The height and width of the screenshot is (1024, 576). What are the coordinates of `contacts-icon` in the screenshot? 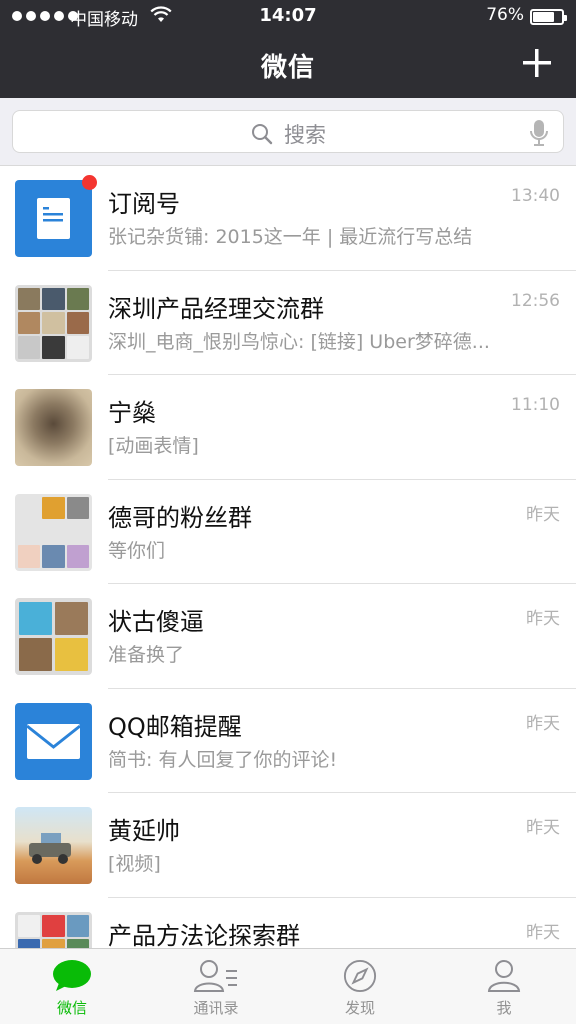 It's located at (215, 976).